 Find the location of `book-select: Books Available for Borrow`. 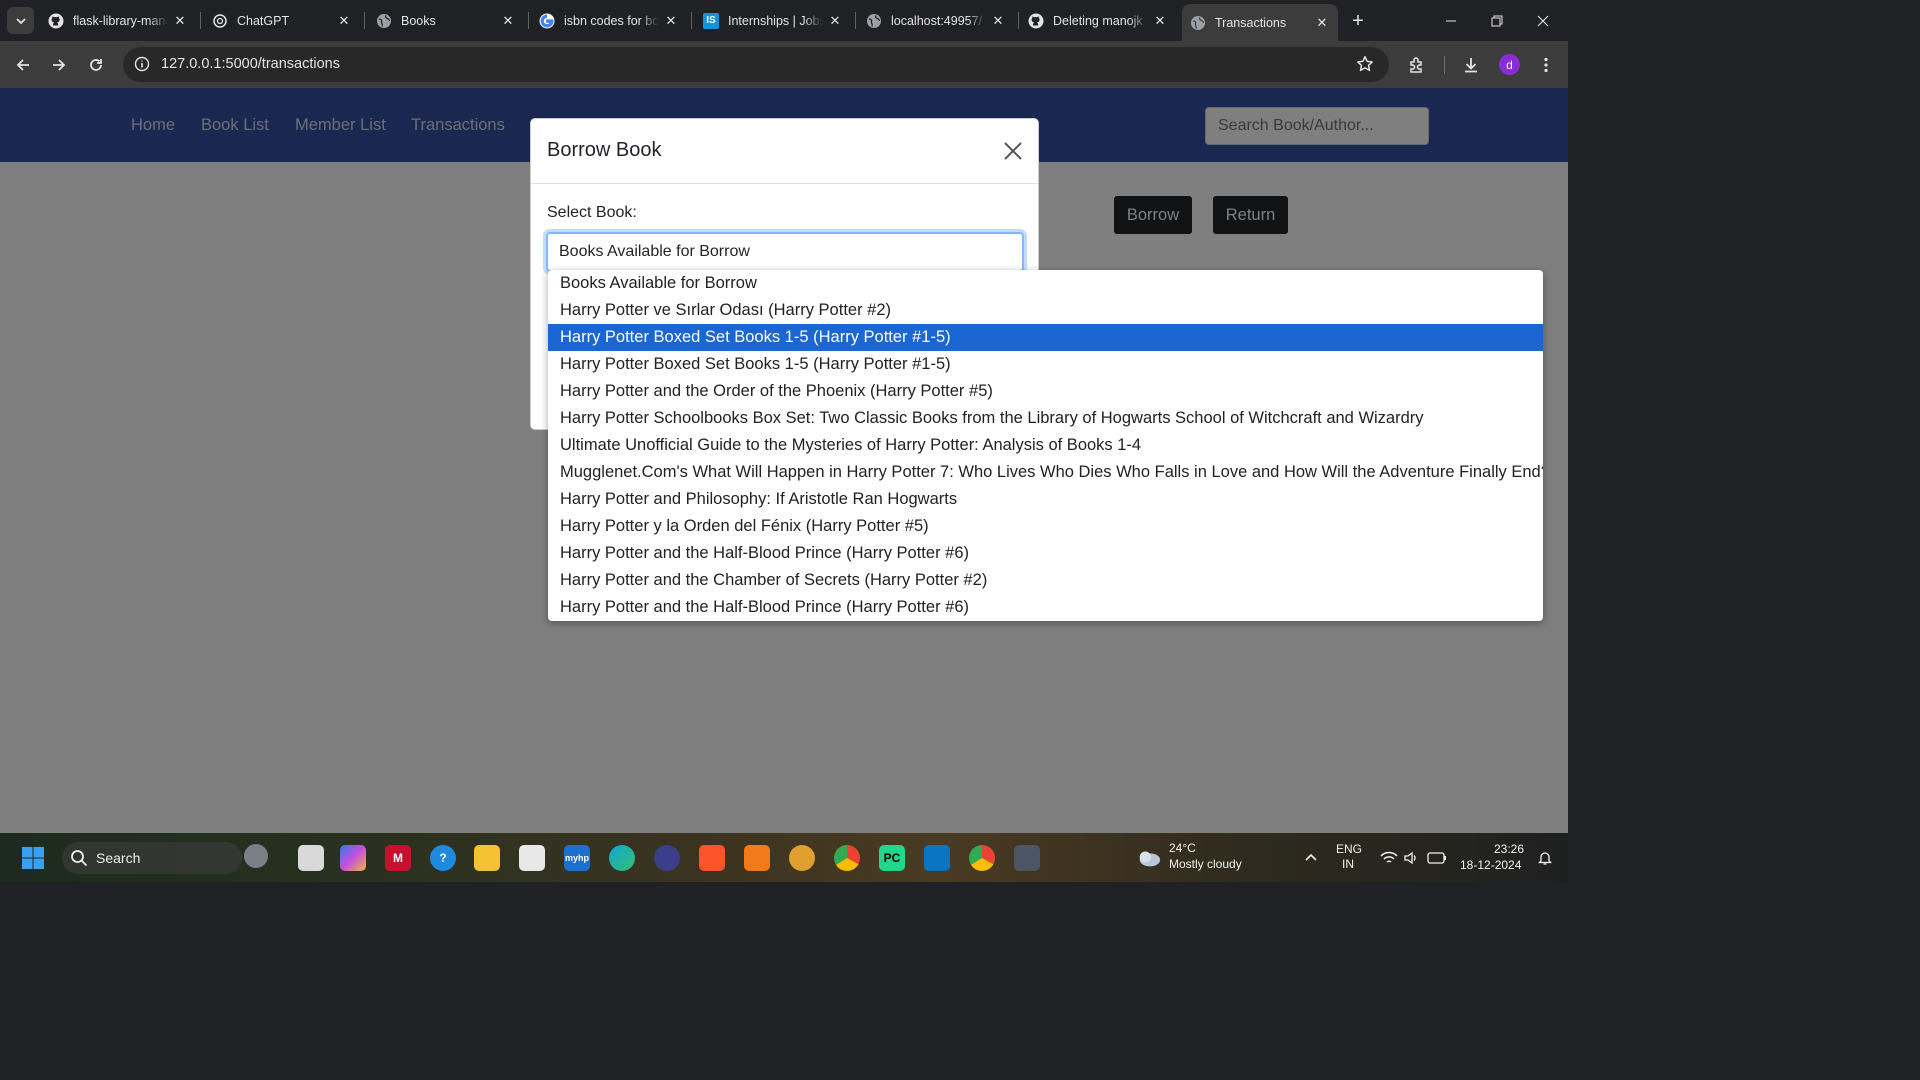

book-select: Books Available for Borrow is located at coordinates (785, 252).